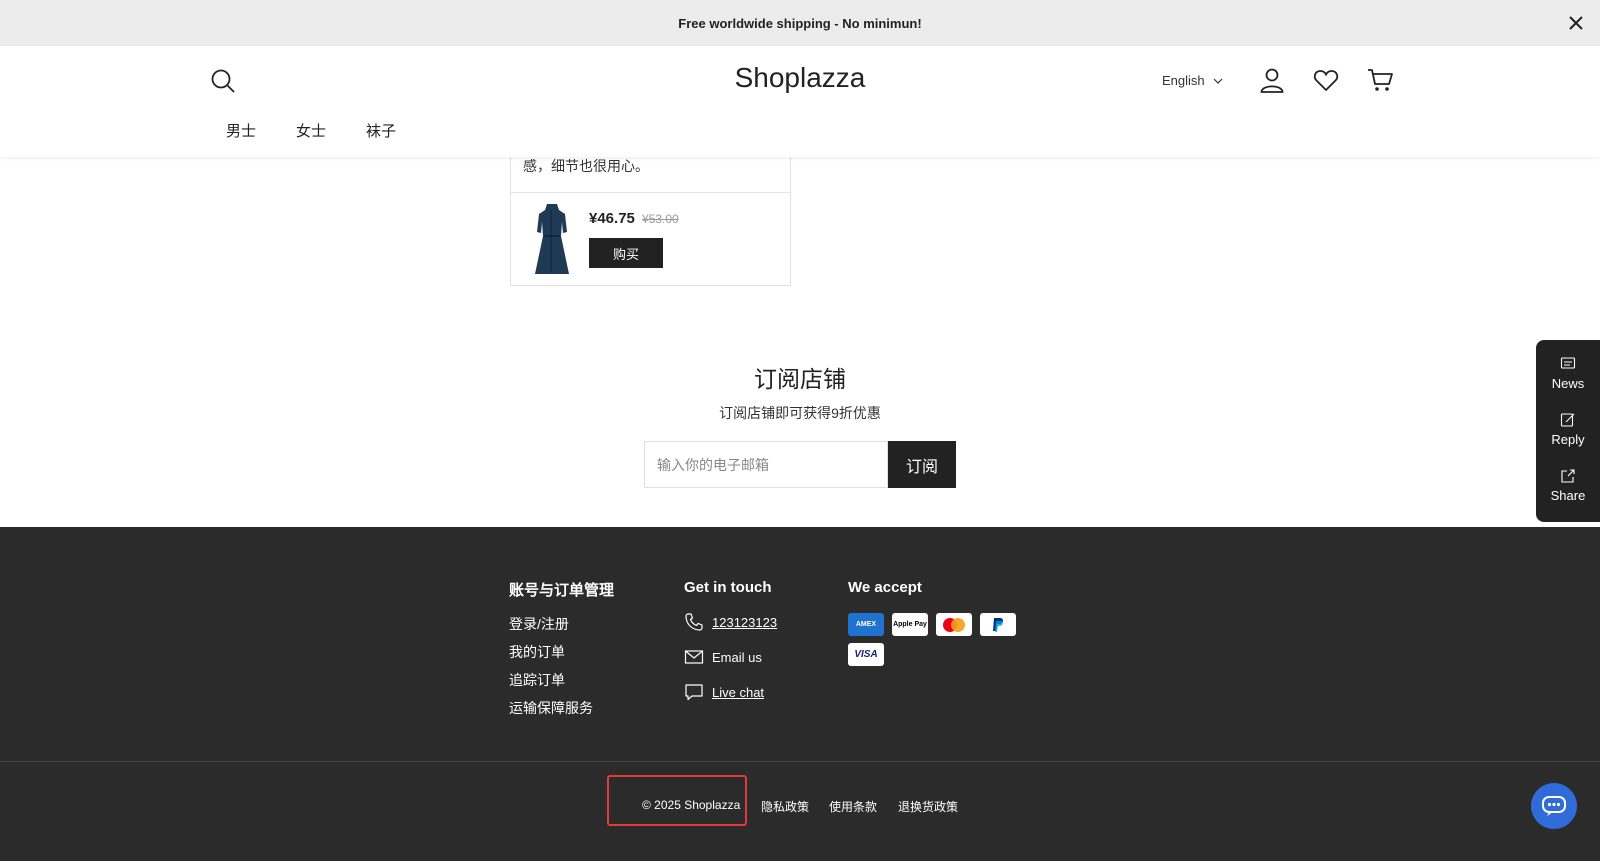 The image size is (1600, 861). I want to click on chat-bubble-icon, so click(1554, 806).